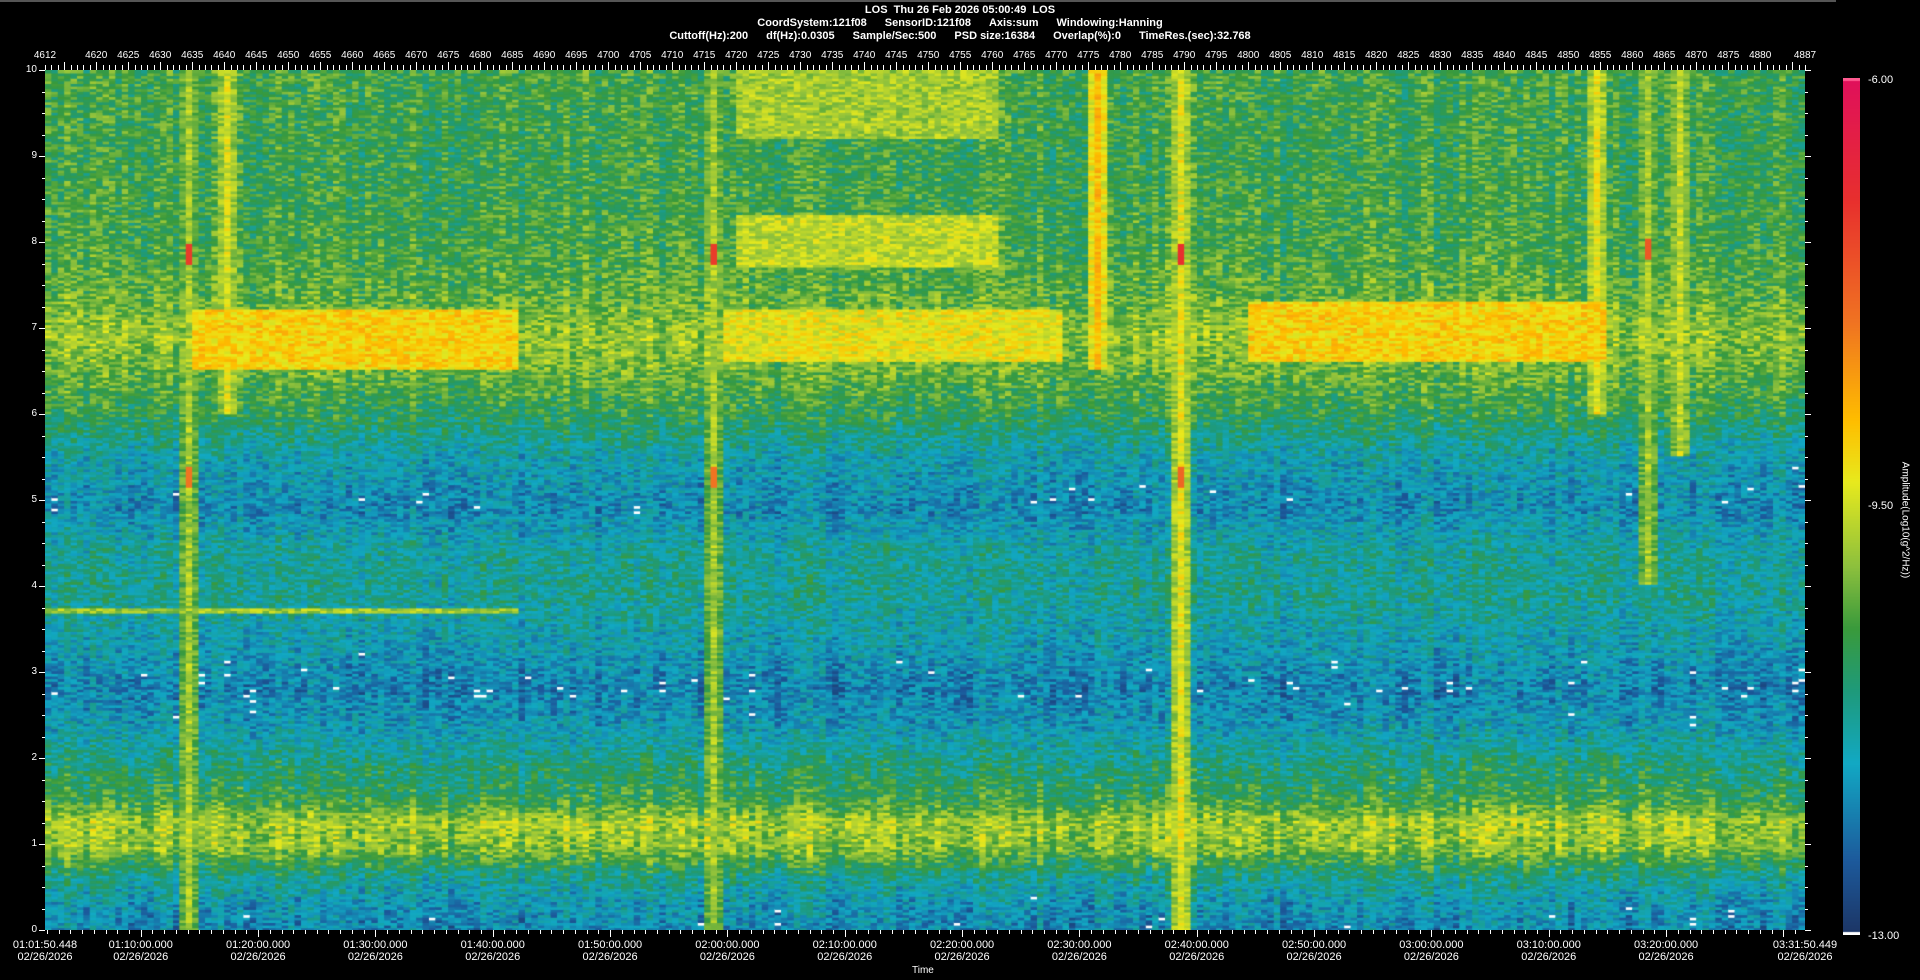 This screenshot has height=980, width=1920. What do you see at coordinates (34, 327) in the screenshot?
I see `y-axis-label: 7` at bounding box center [34, 327].